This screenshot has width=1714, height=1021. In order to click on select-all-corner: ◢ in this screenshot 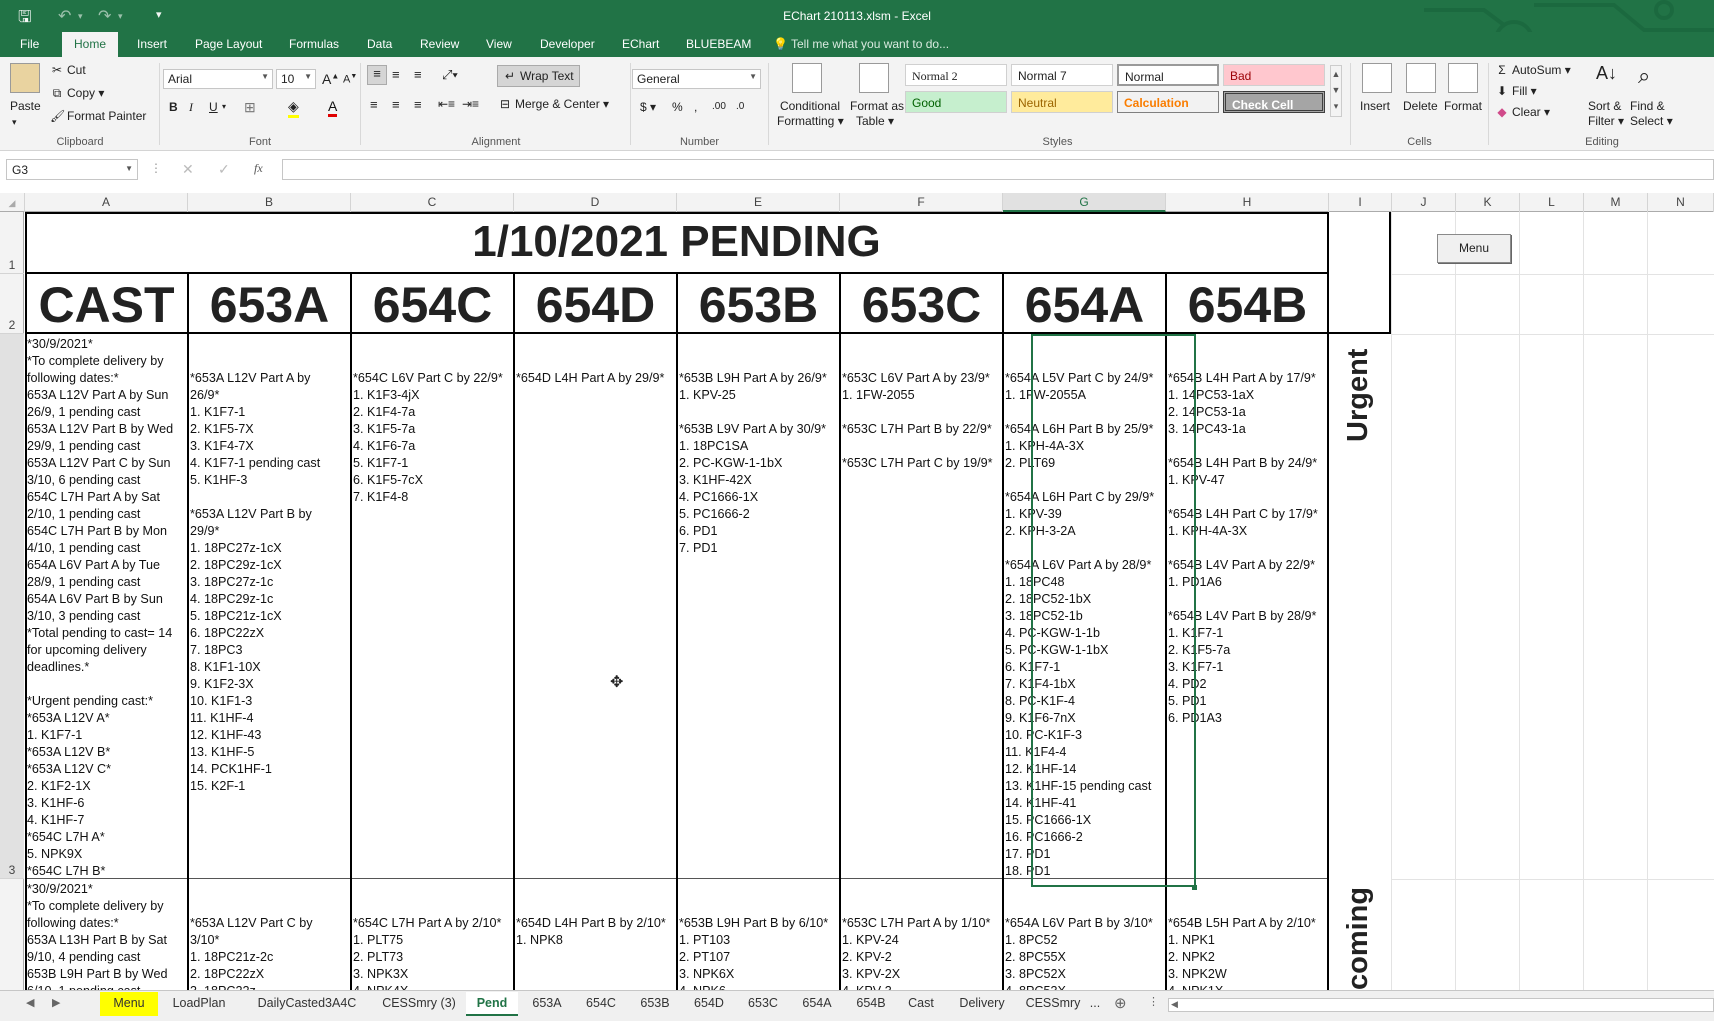, I will do `click(12, 202)`.